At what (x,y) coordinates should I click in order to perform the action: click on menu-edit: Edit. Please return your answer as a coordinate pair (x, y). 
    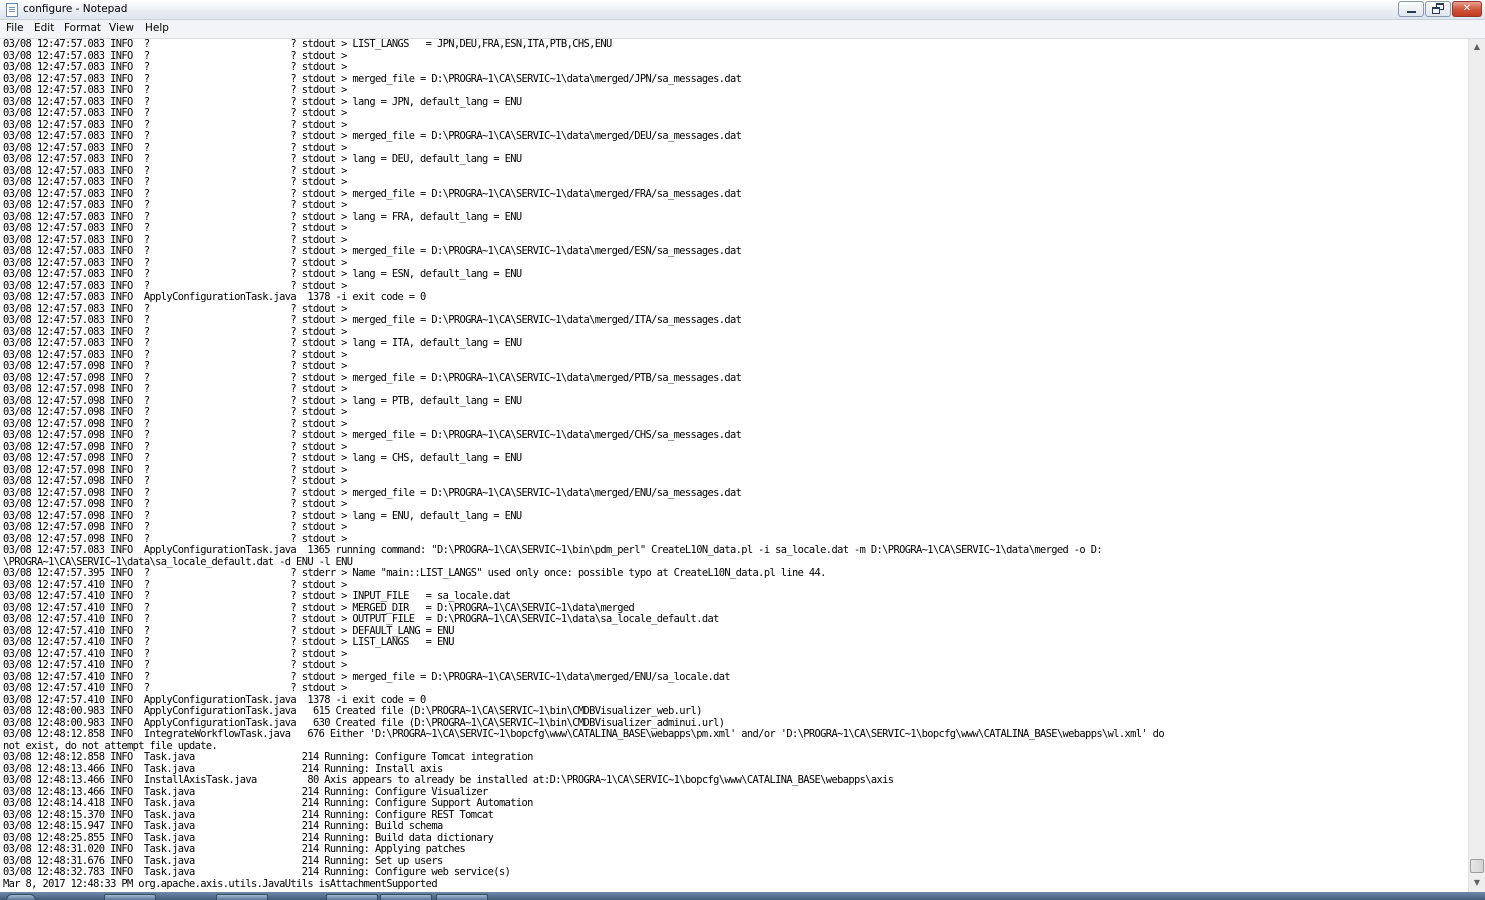
    Looking at the image, I should click on (44, 28).